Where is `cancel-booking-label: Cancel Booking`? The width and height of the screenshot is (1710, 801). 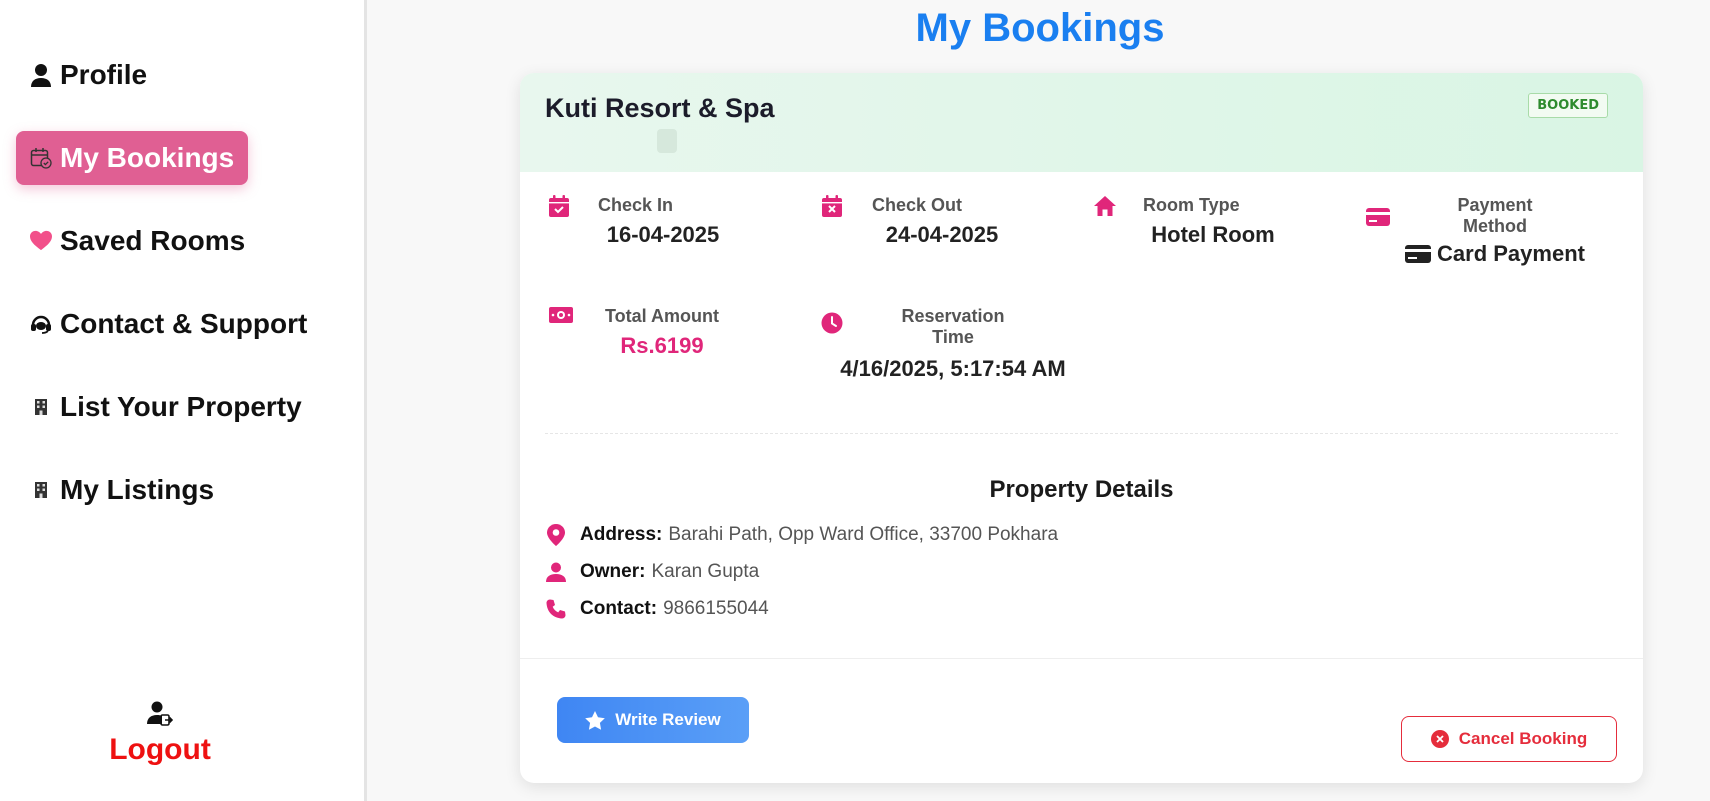
cancel-booking-label: Cancel Booking is located at coordinates (1523, 738).